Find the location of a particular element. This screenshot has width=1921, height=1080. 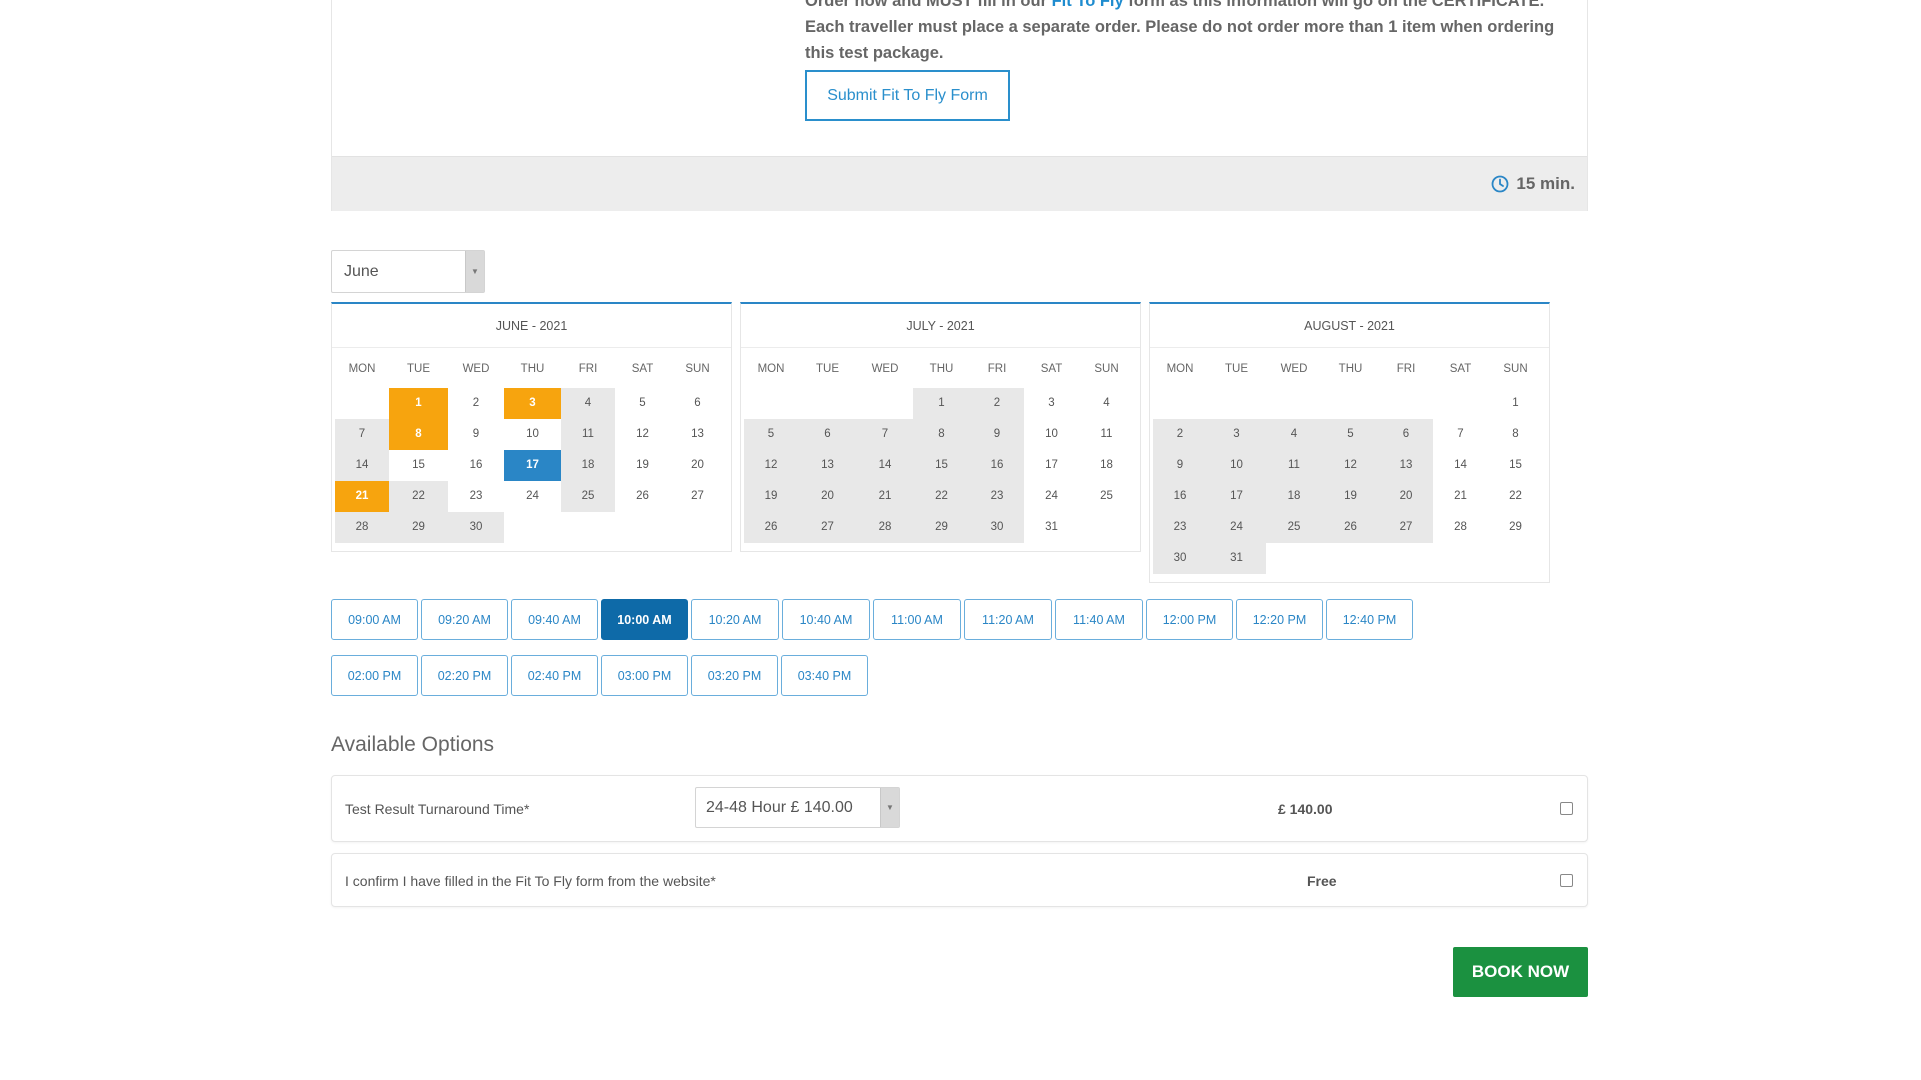

time-slot-button: 02:00 PM is located at coordinates (374, 675).